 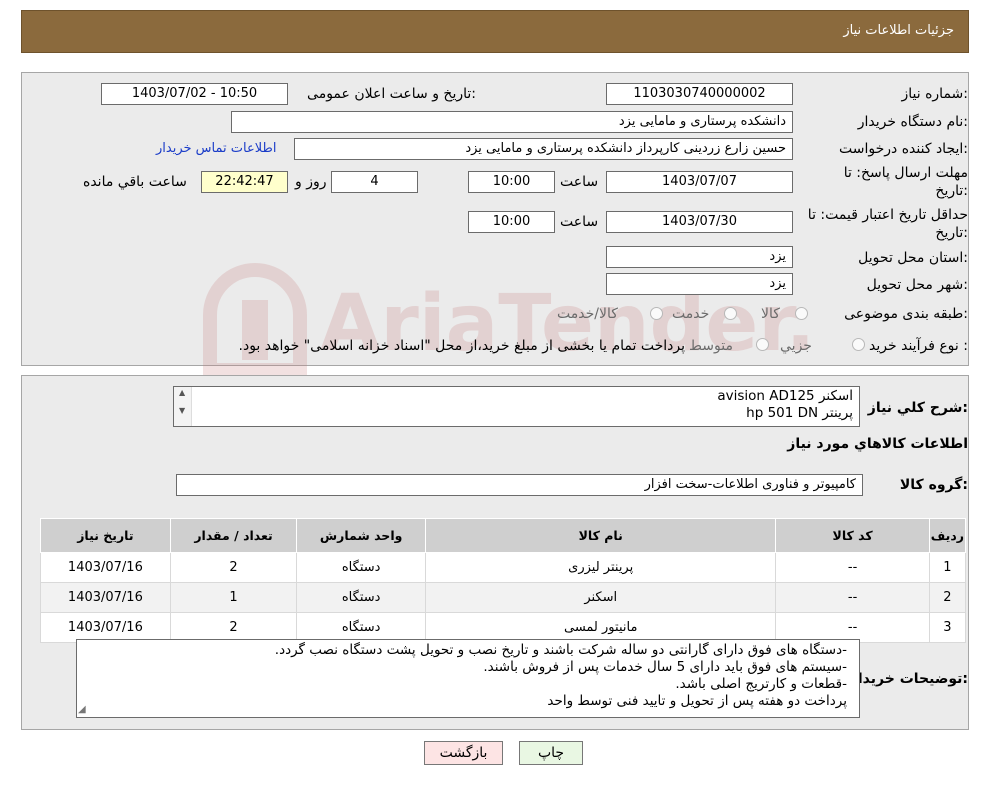 What do you see at coordinates (463, 753) in the screenshot?
I see `back-button: بازگشت` at bounding box center [463, 753].